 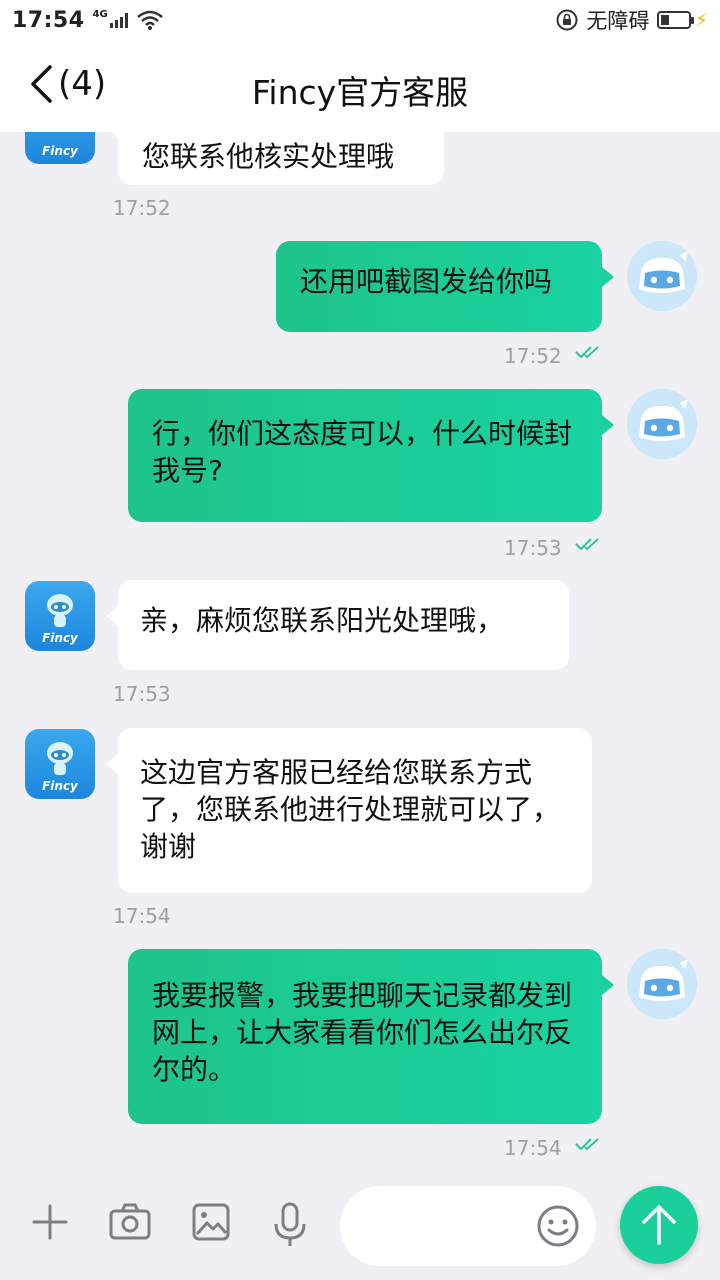 What do you see at coordinates (290, 1225) in the screenshot?
I see `microphone-icon` at bounding box center [290, 1225].